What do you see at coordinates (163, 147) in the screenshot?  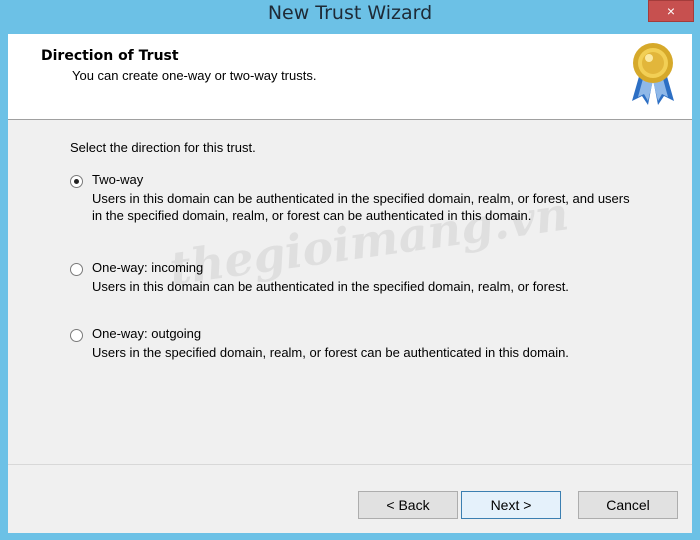 I see `direction-prompt: Select the direction for this trust.` at bounding box center [163, 147].